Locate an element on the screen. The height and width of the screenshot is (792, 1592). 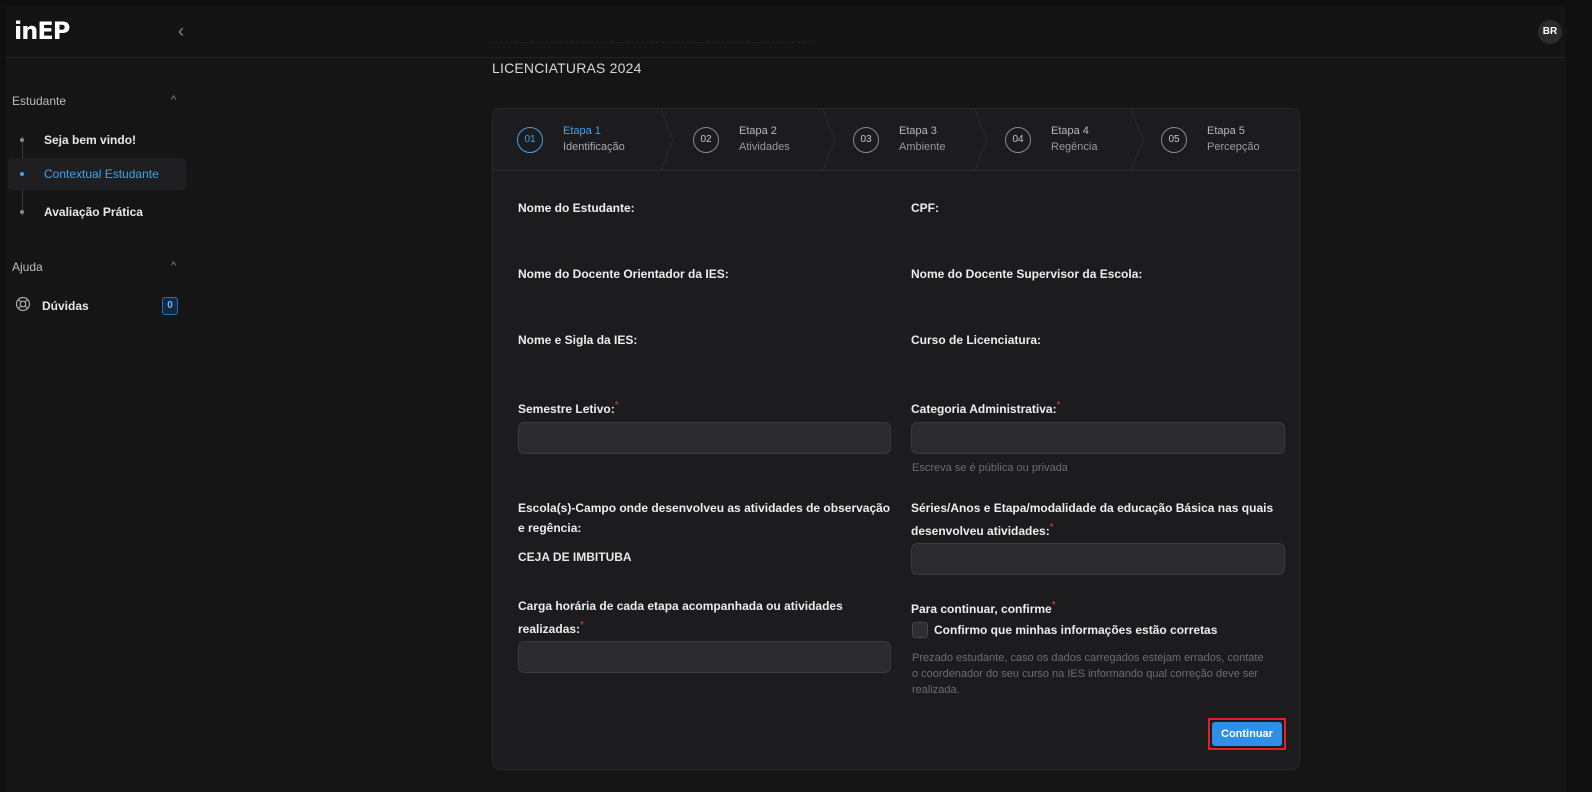
step-number: 01 is located at coordinates (530, 140).